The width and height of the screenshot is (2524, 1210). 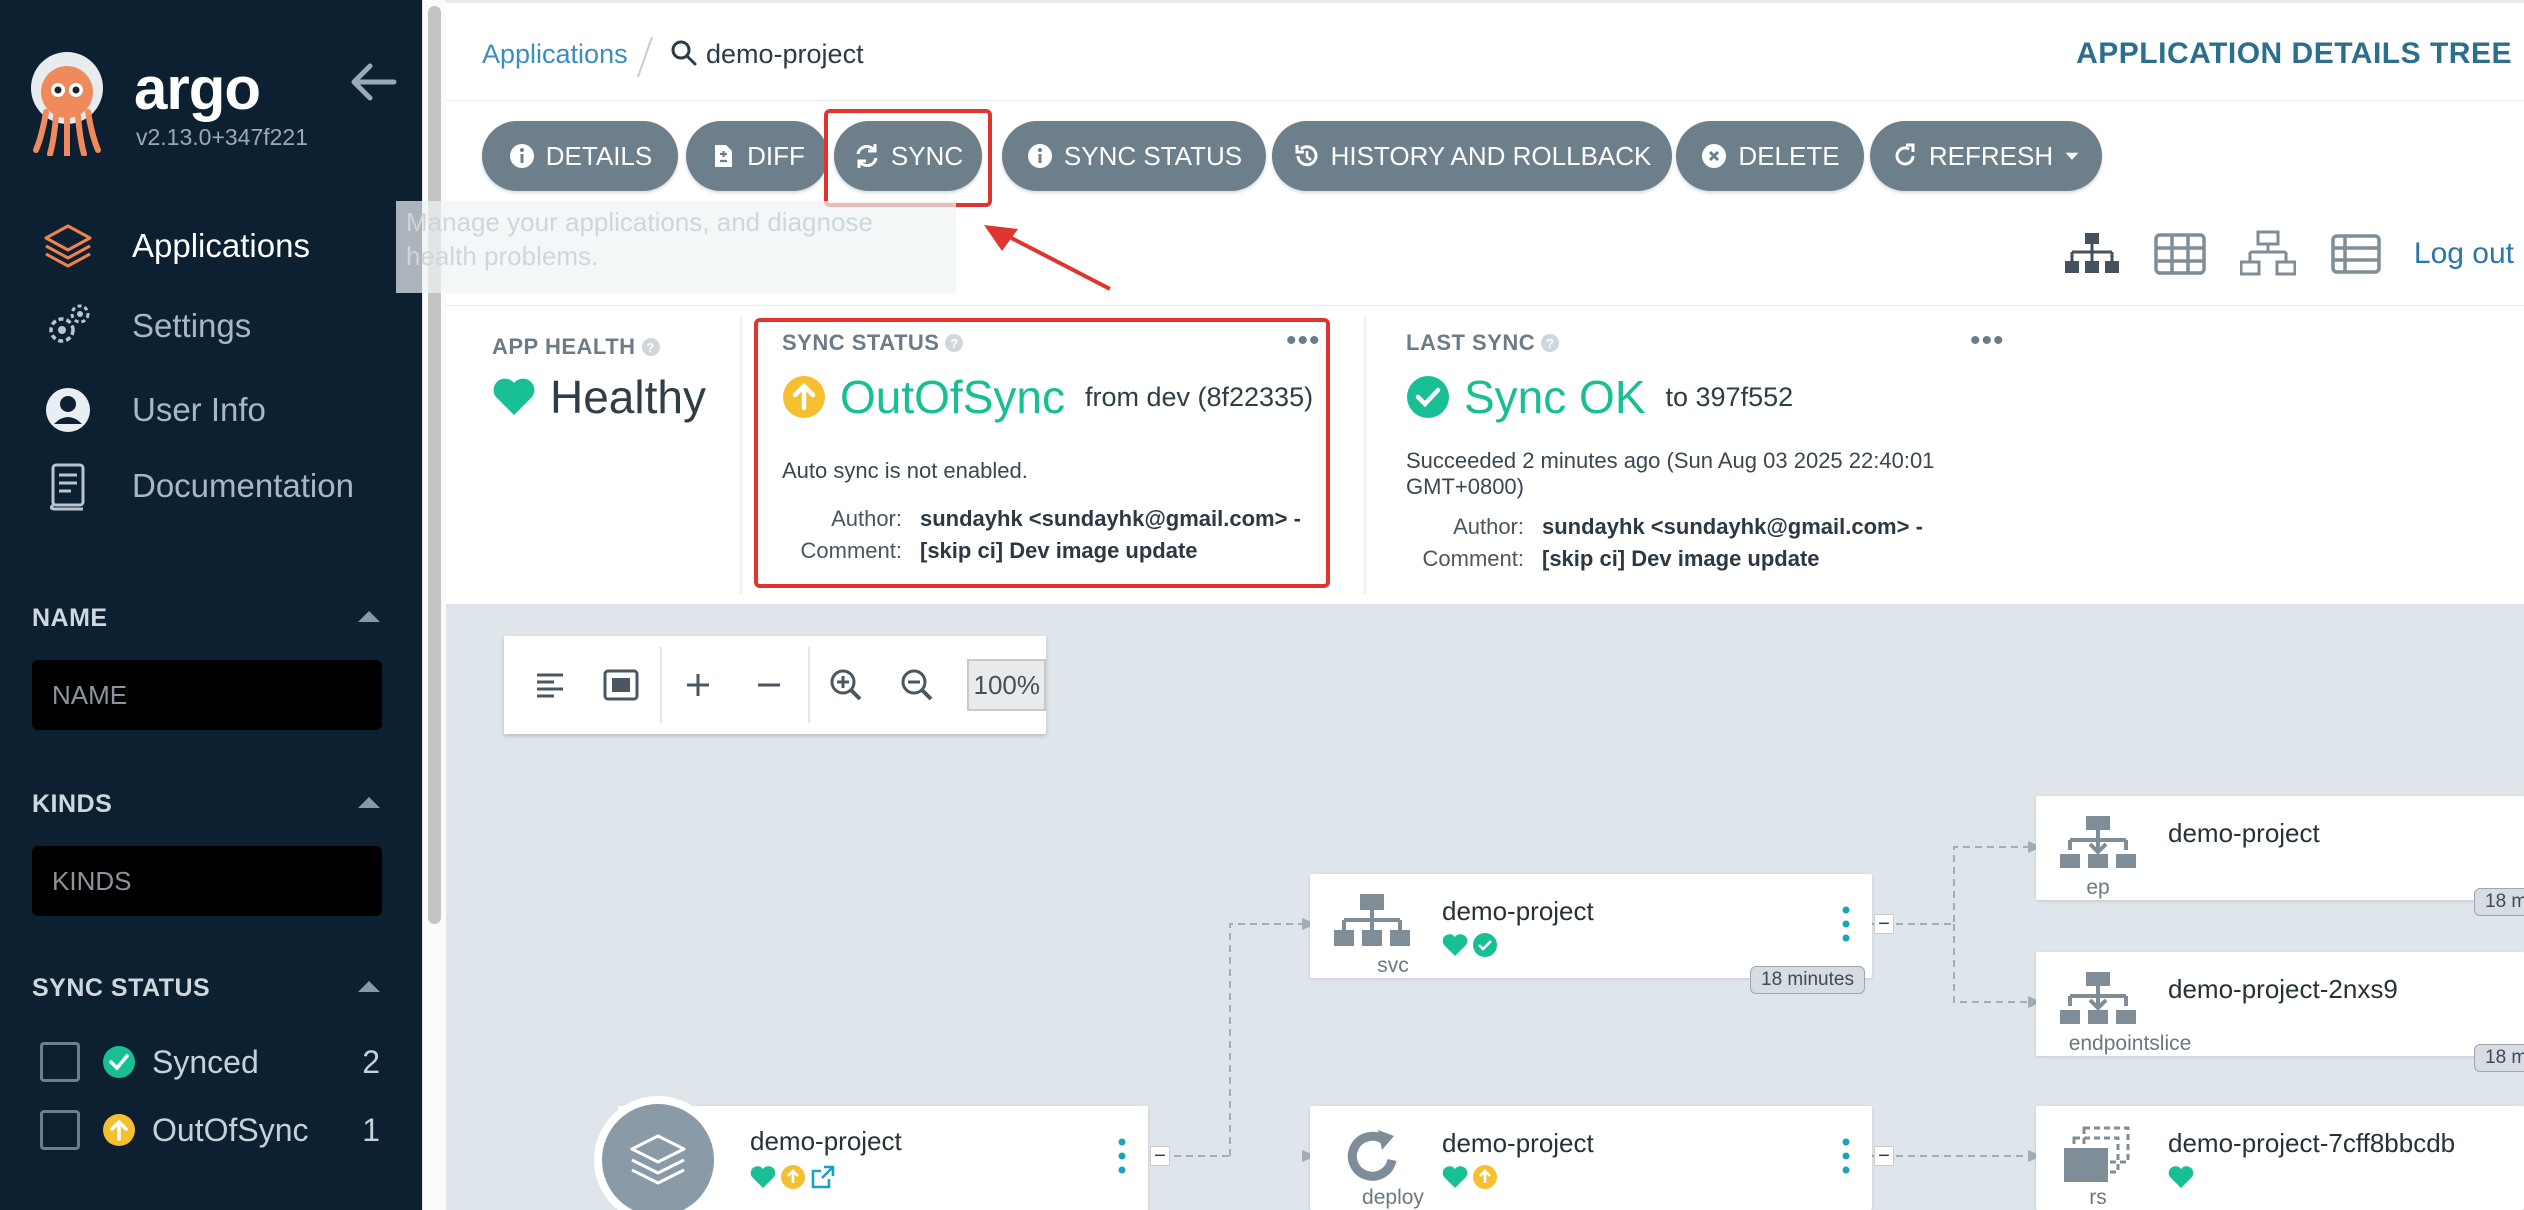 I want to click on outofsync-count: 1, so click(x=371, y=1129).